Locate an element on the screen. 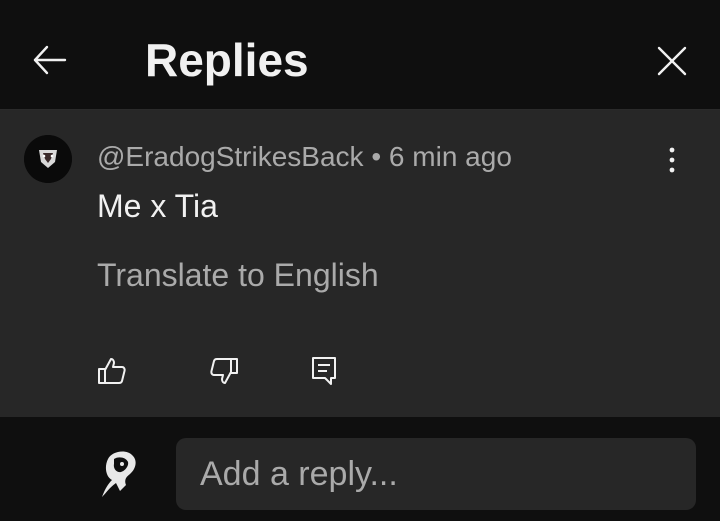 This screenshot has height=521, width=720. comment-time: 6 min ago is located at coordinates (450, 156).